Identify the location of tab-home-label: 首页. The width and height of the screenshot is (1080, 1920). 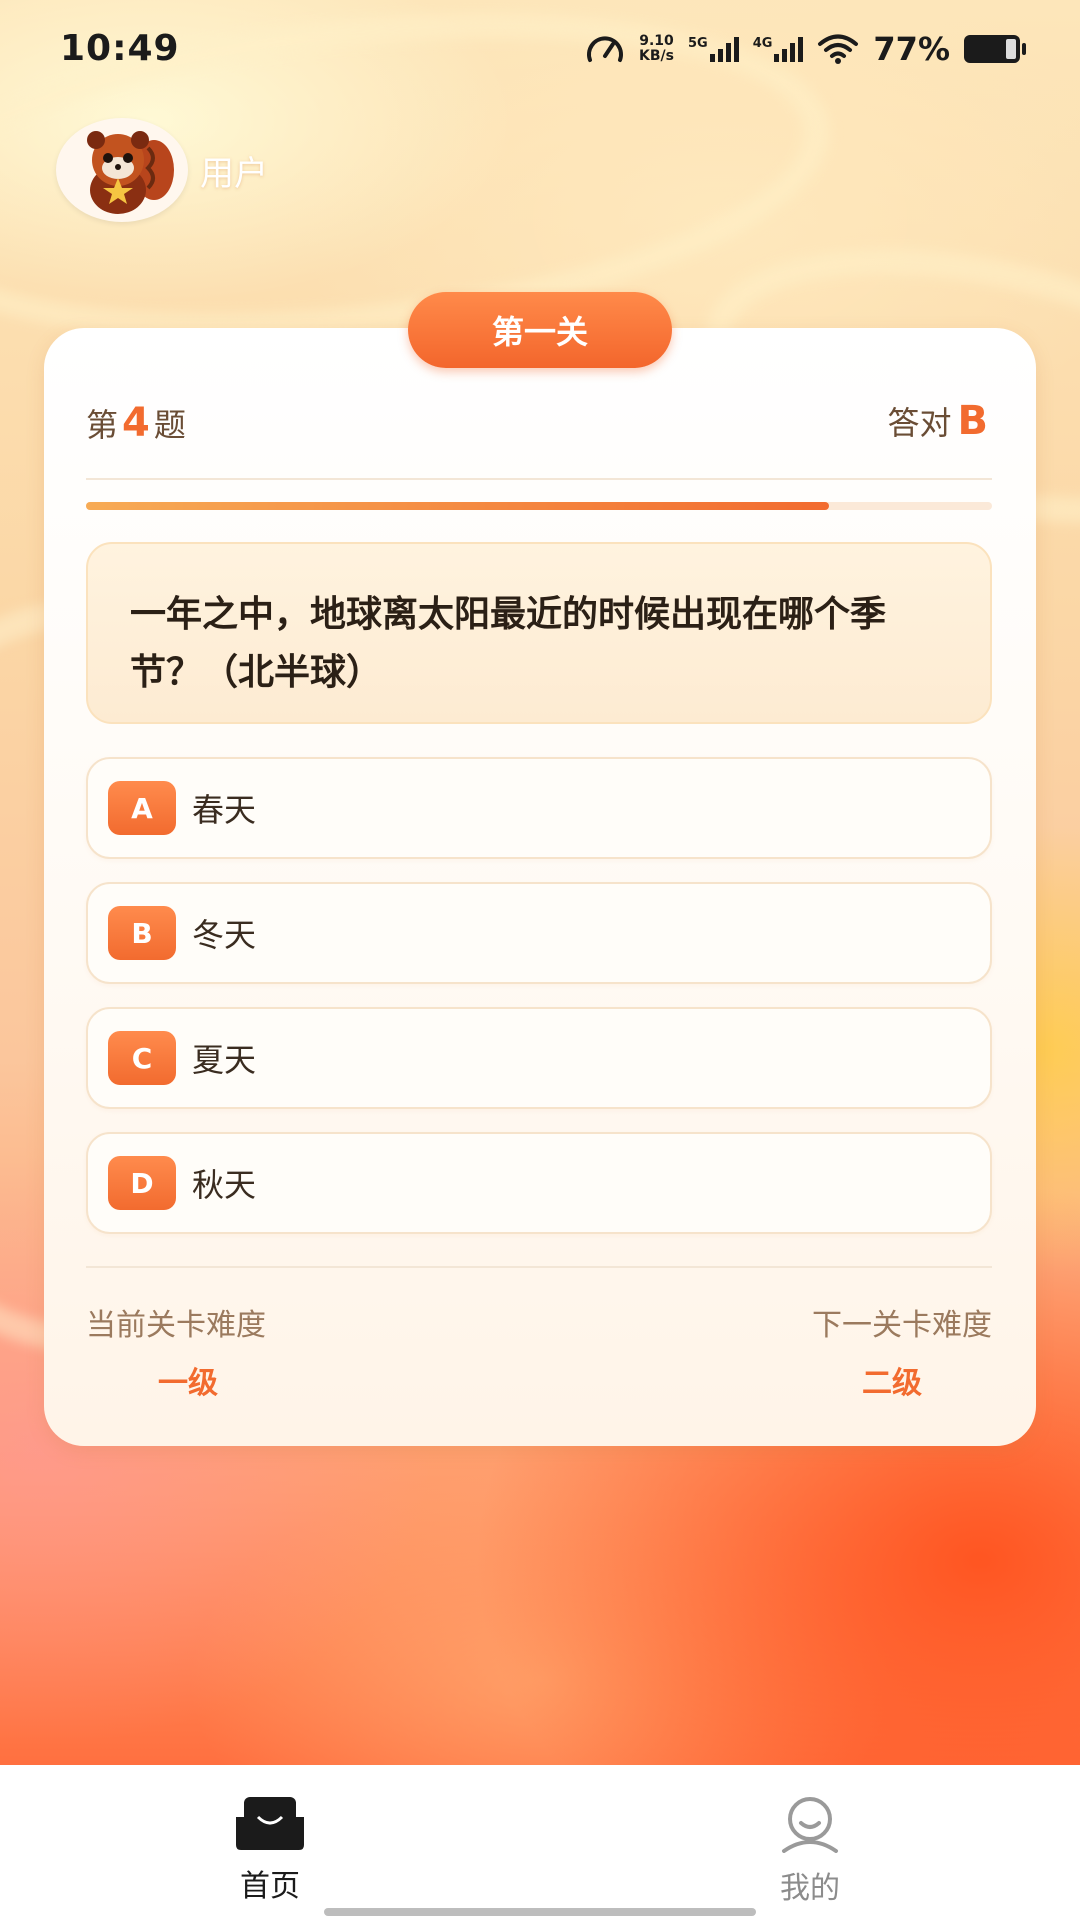
(270, 1886).